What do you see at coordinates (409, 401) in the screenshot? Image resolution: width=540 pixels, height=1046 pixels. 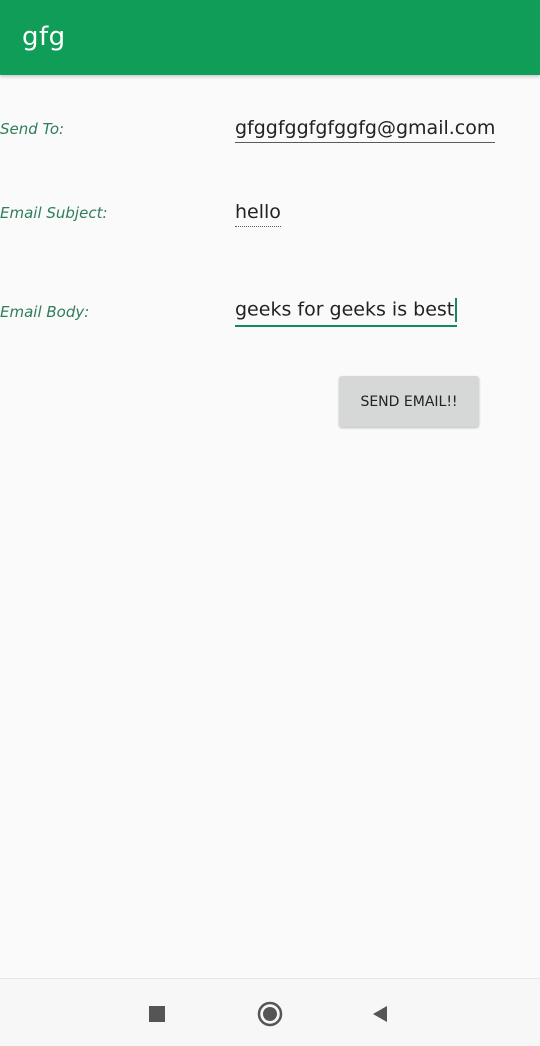 I see `send-email-button: SEND EMAIL!!` at bounding box center [409, 401].